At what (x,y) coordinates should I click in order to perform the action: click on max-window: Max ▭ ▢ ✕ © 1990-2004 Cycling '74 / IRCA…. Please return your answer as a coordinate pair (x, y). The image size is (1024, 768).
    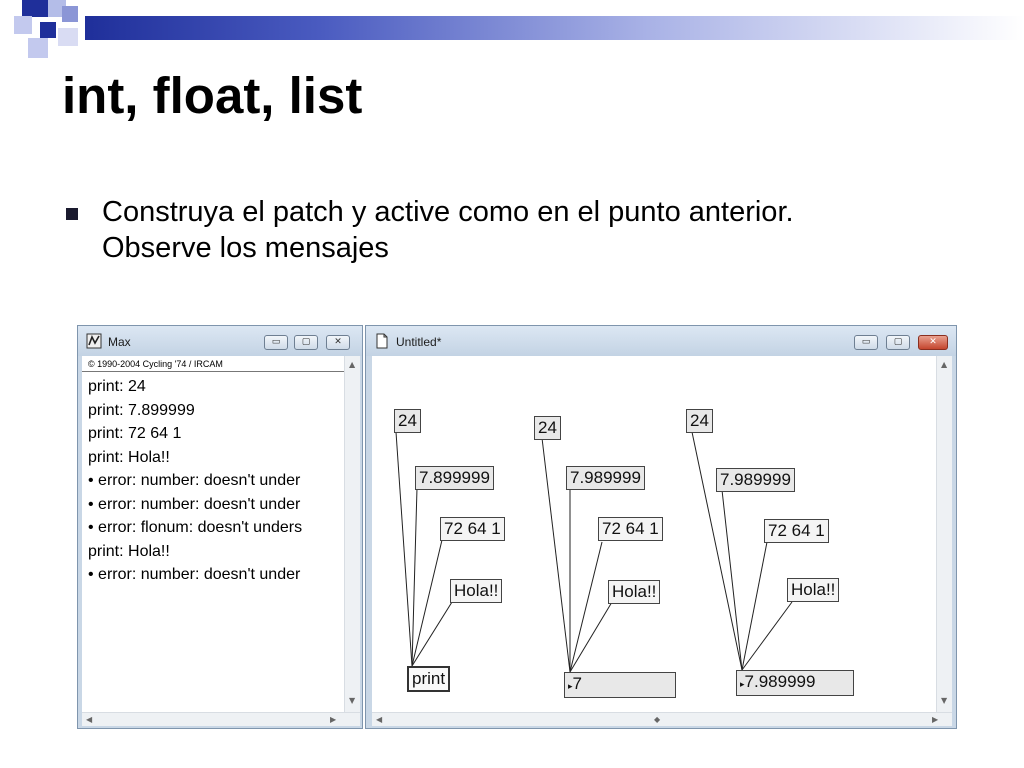
    Looking at the image, I should click on (220, 527).